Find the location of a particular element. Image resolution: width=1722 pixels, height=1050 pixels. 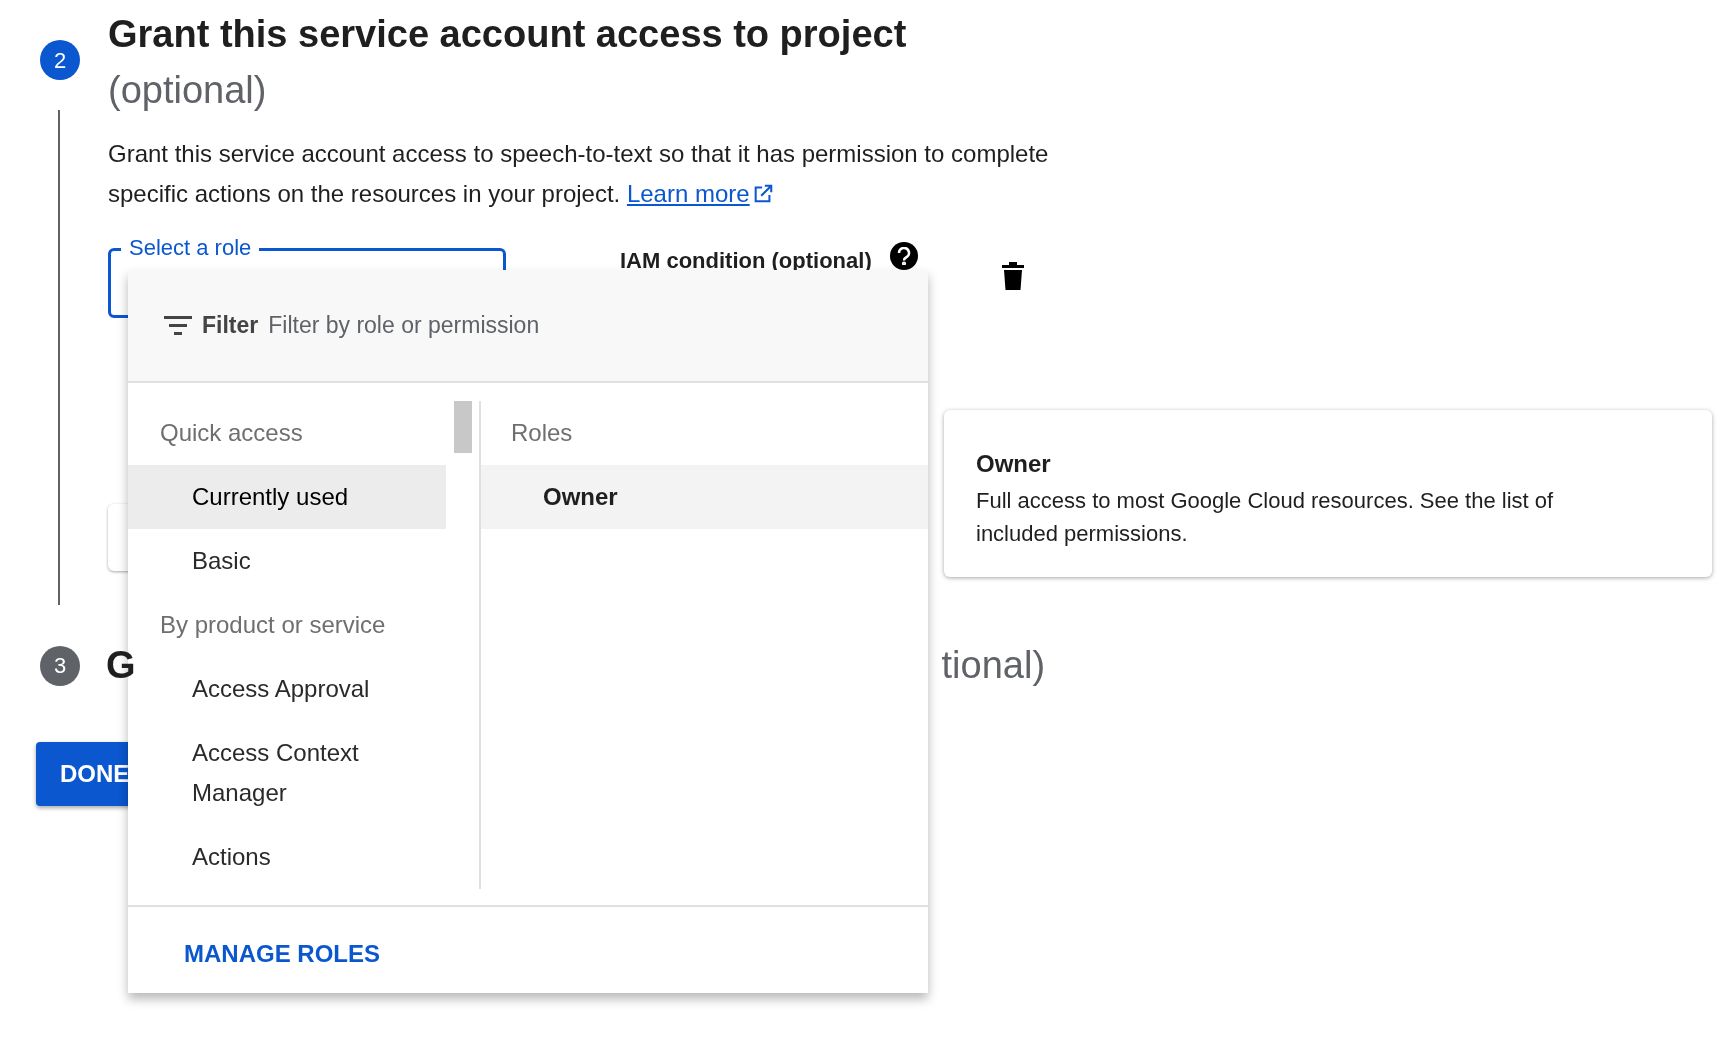

step-description: Grant this service account access to speech-to-text so that it has permission to complete specific actions on the resources in your project. Learn more is located at coordinates (588, 174).